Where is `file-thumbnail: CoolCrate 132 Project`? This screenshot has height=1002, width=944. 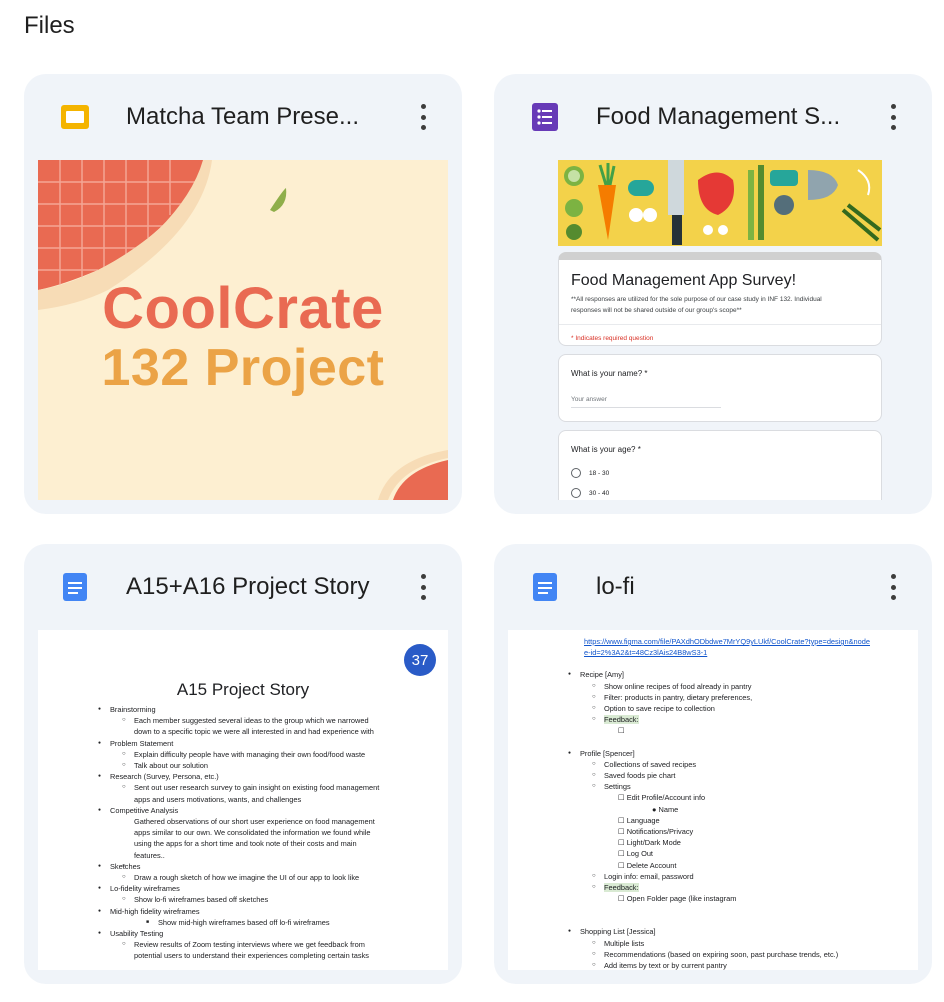 file-thumbnail: CoolCrate 132 Project is located at coordinates (243, 330).